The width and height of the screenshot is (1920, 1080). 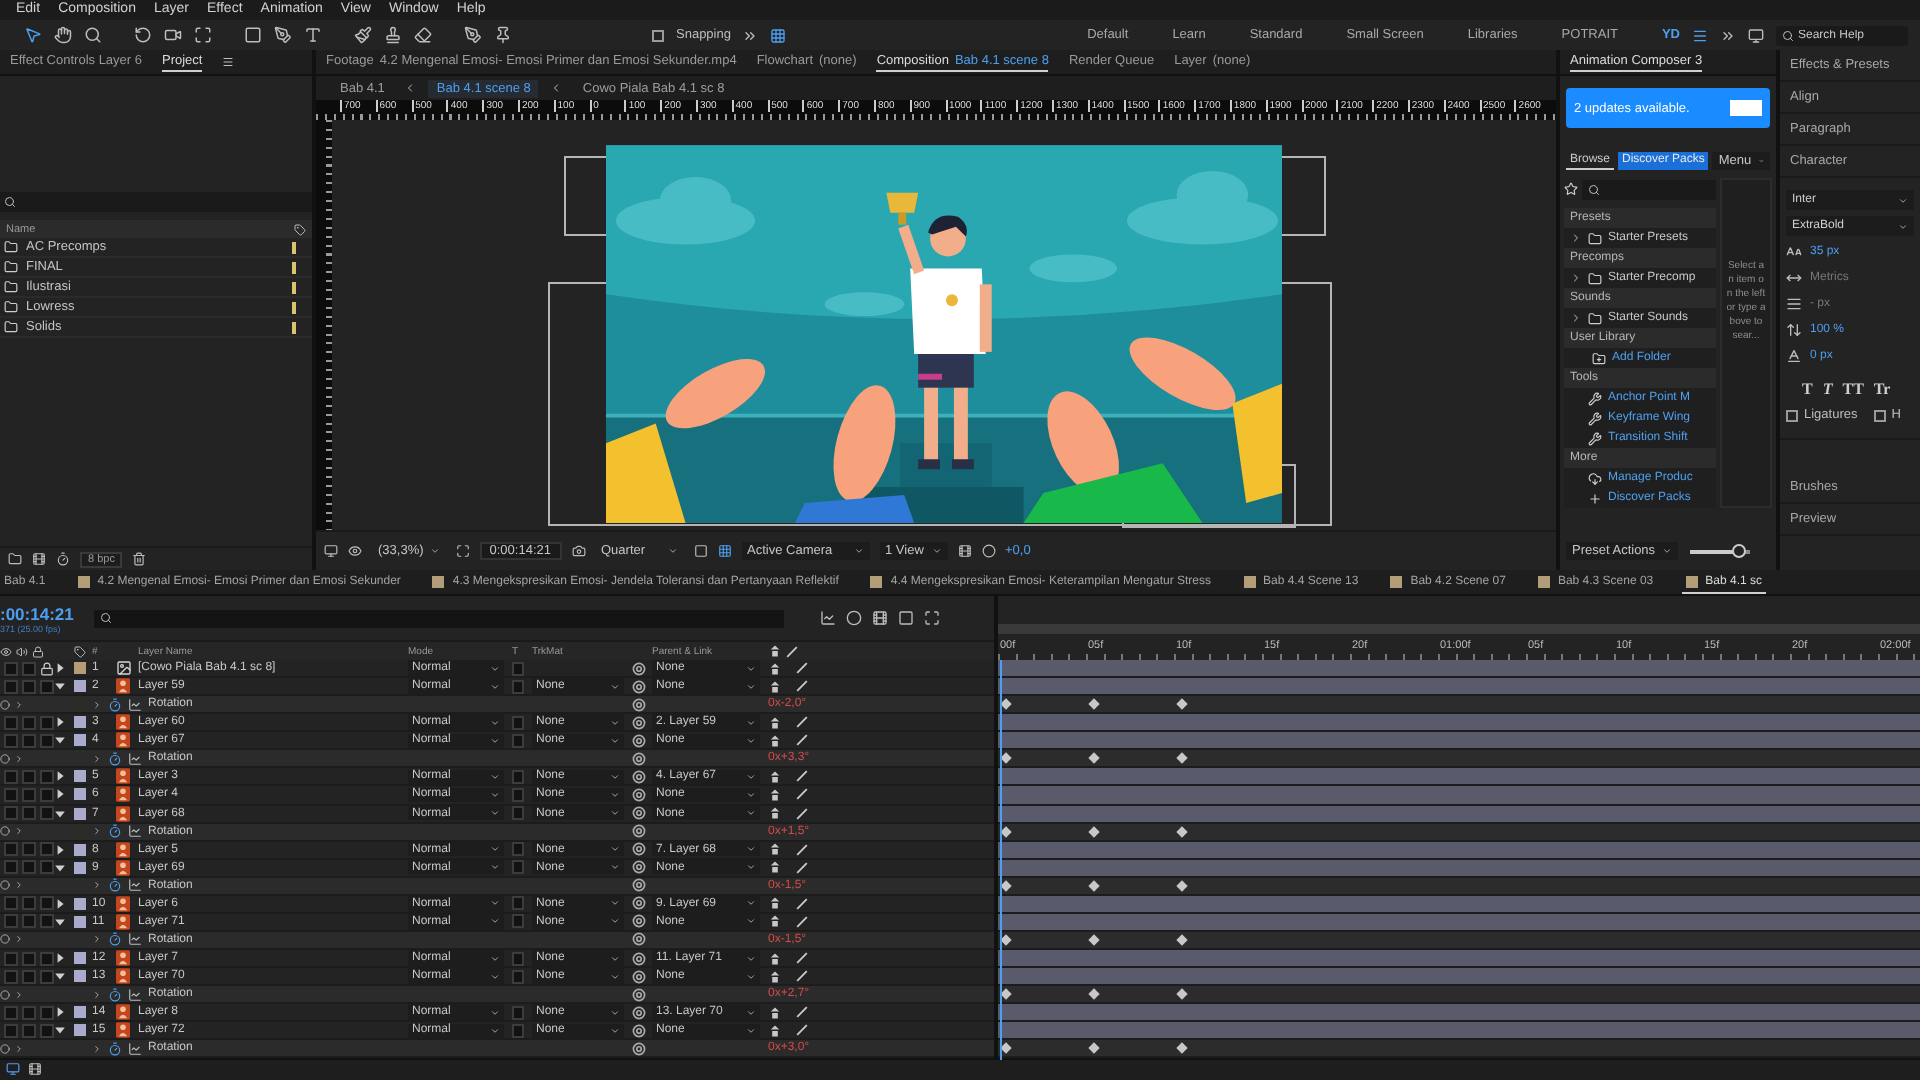 What do you see at coordinates (1459, 795) in the screenshot?
I see `layer-duration-bar` at bounding box center [1459, 795].